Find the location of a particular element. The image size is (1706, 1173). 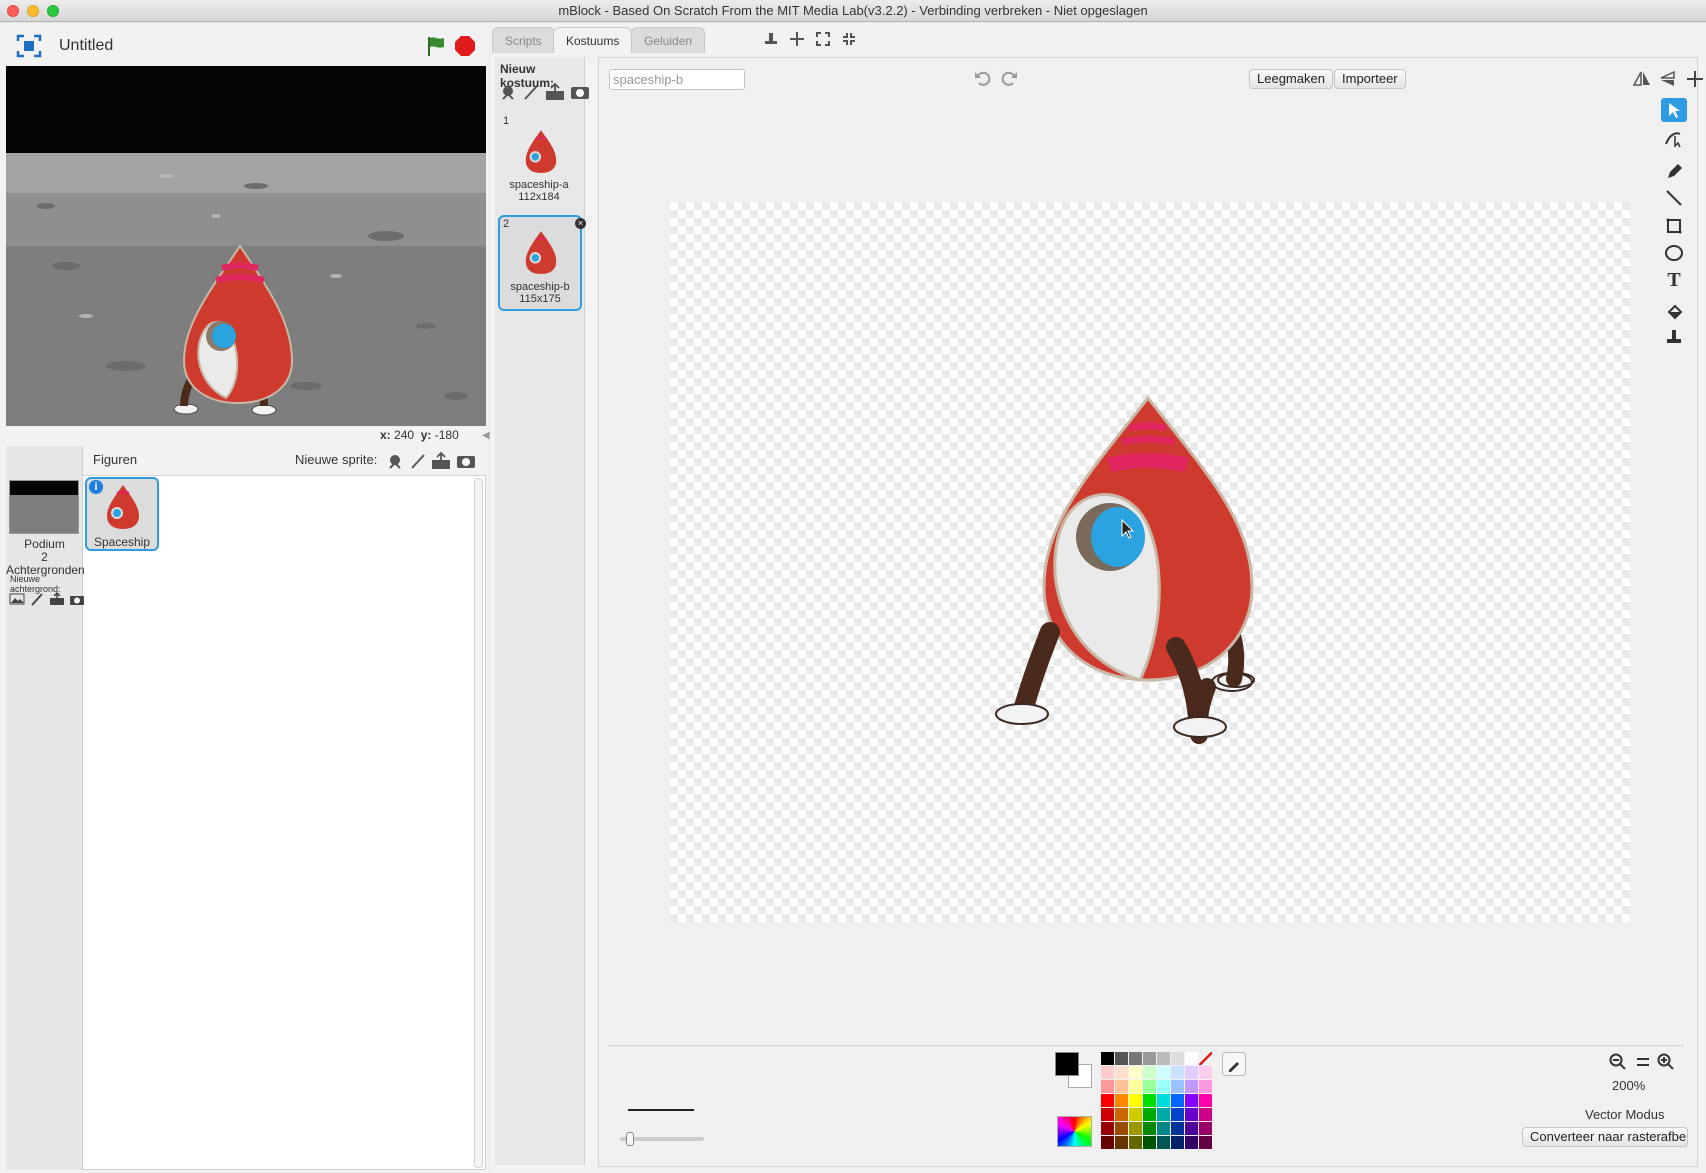

stamp-tool-icon is located at coordinates (1674, 337).